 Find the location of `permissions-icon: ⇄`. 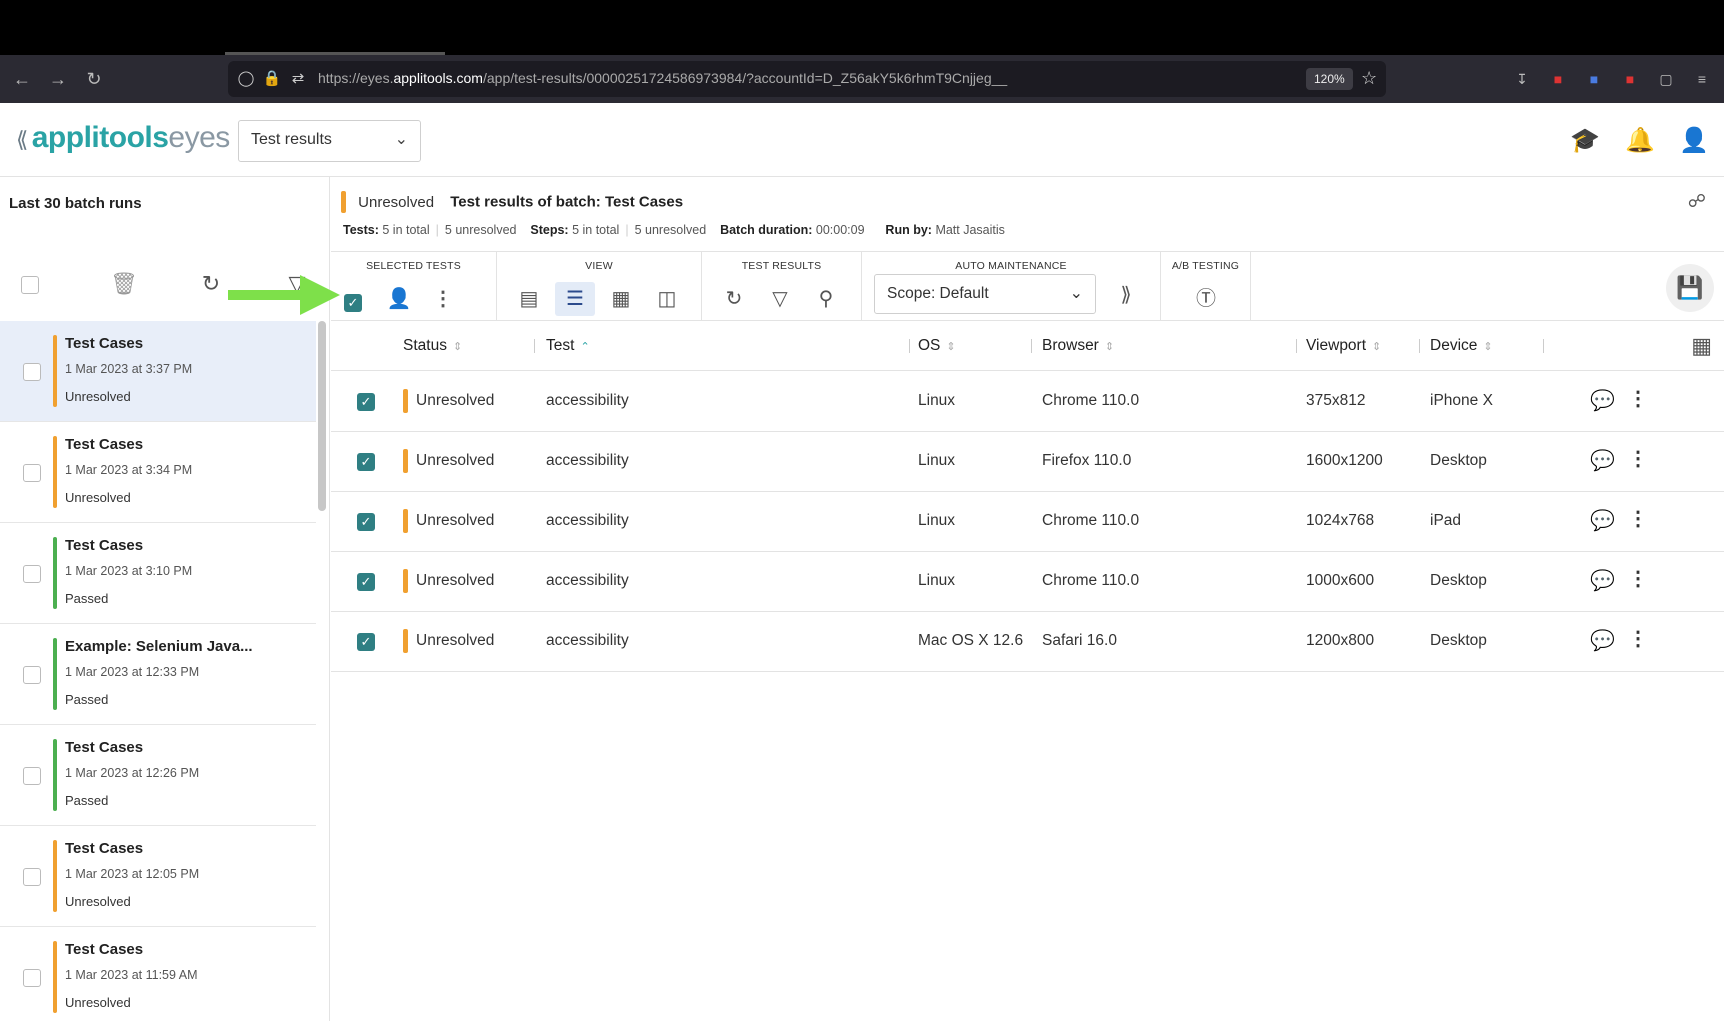

permissions-icon: ⇄ is located at coordinates (298, 79).